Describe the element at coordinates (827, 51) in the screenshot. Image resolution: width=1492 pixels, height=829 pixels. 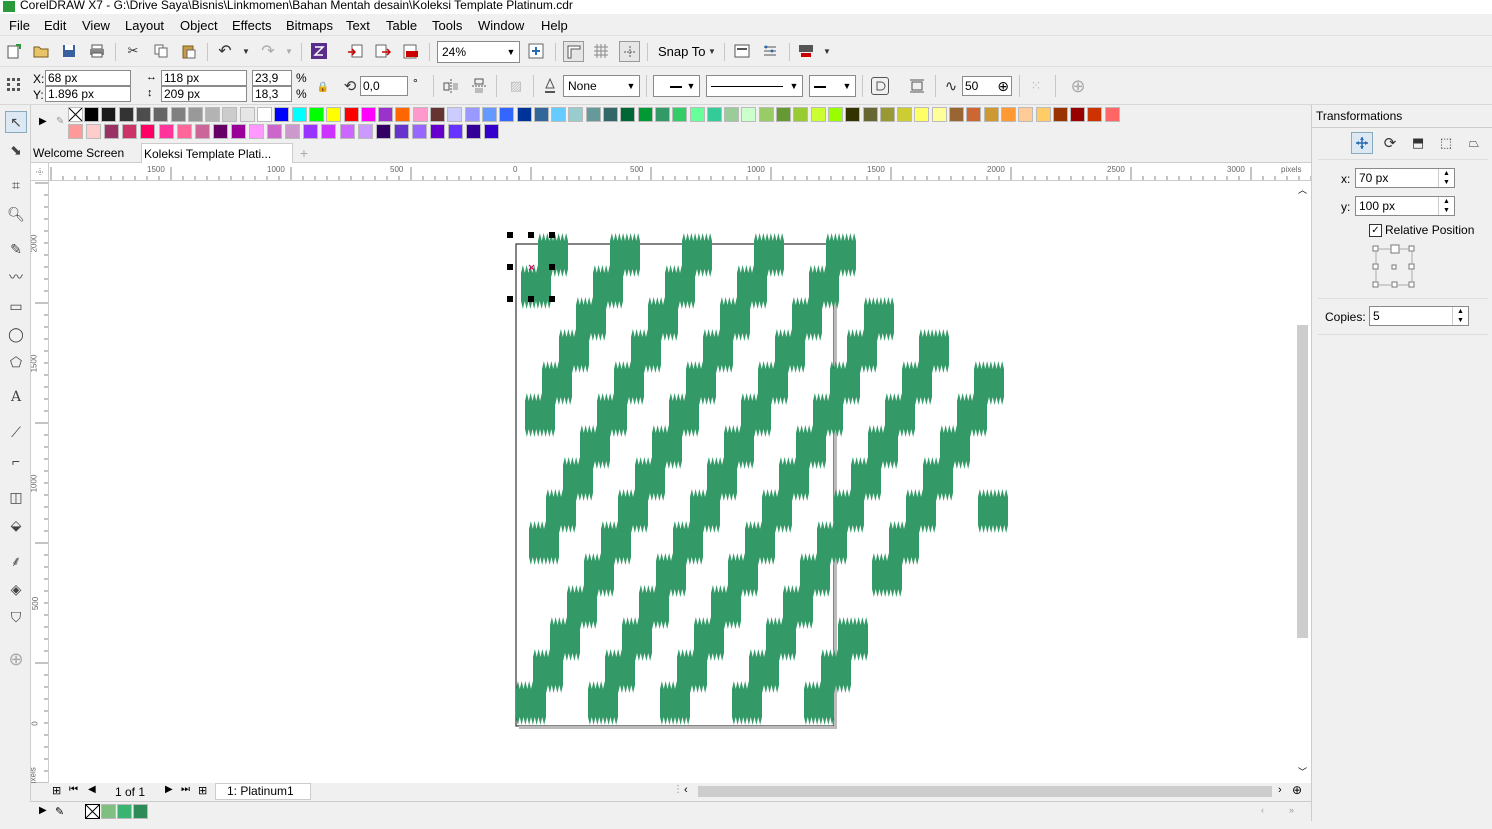
I see `launch-dropdown-icon: ▼` at that location.